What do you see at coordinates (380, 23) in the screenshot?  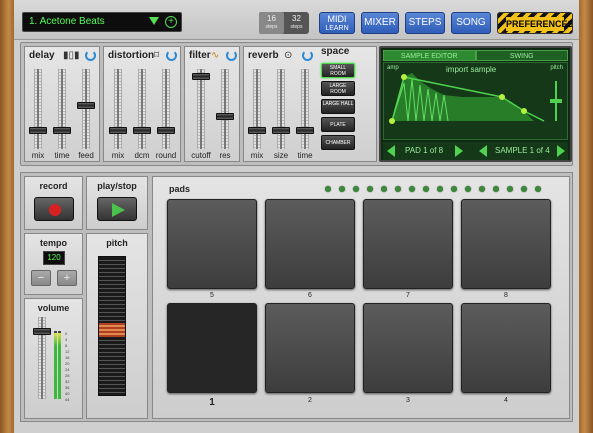 I see `mixer-button: MIXER` at bounding box center [380, 23].